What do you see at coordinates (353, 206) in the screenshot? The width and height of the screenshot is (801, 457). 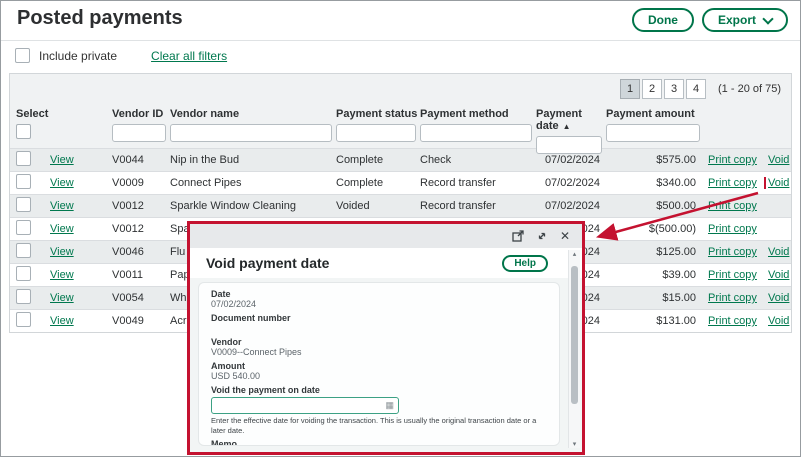 I see `payment-status-cell: Voided` at bounding box center [353, 206].